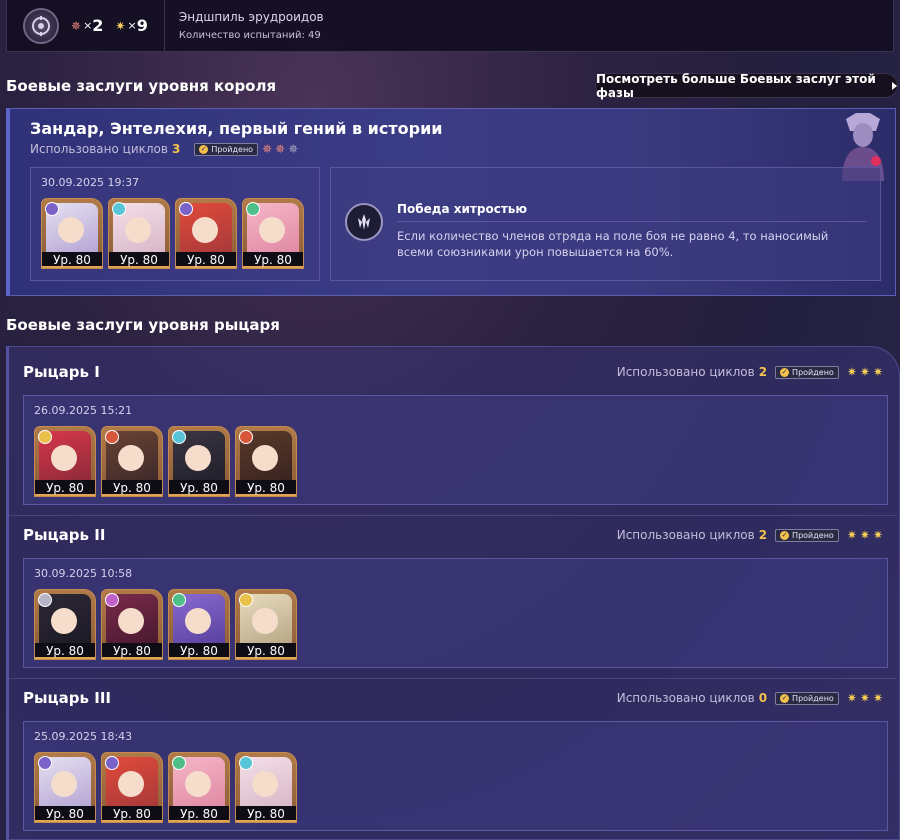  Describe the element at coordinates (90, 182) in the screenshot. I see `clear-date: 30.09.2025 19:37` at that location.